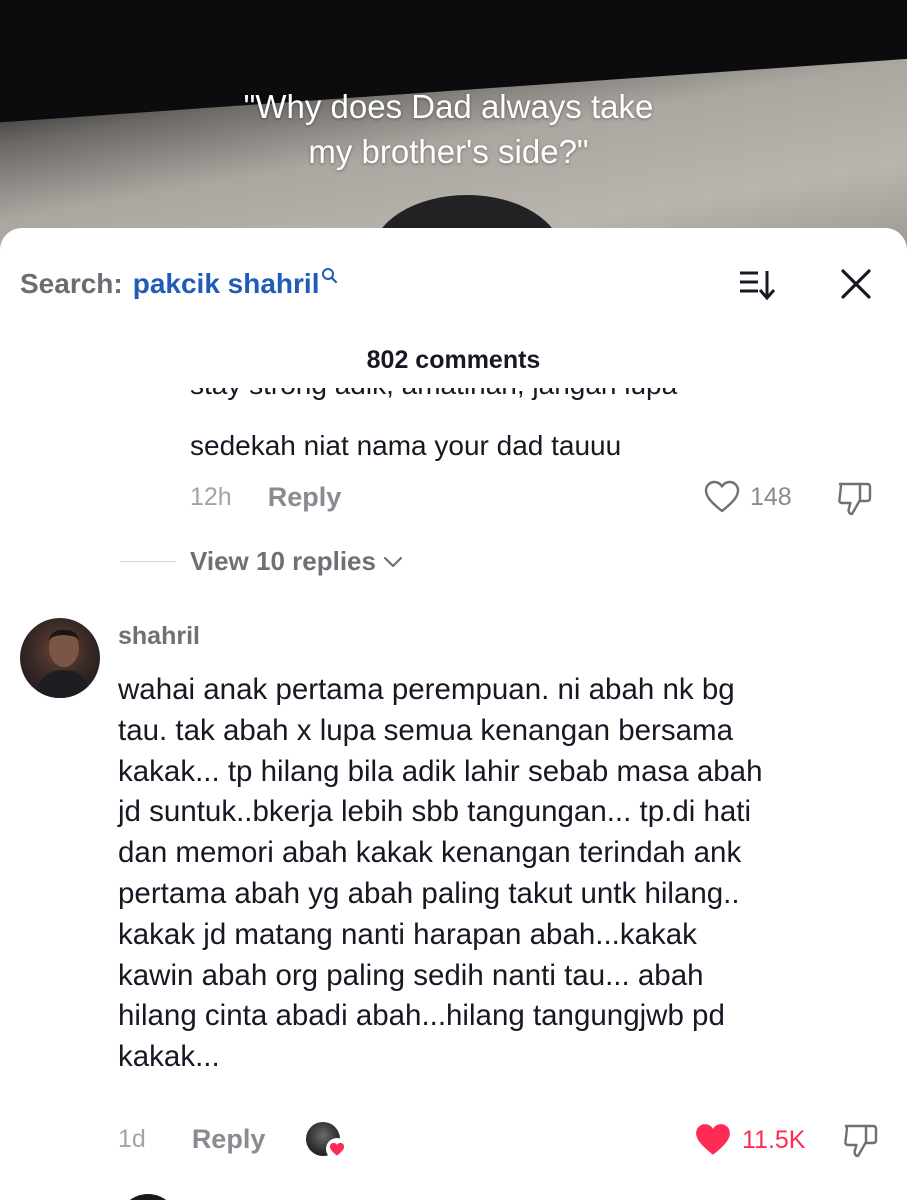 This screenshot has width=907, height=1200. What do you see at coordinates (856, 284) in the screenshot?
I see `close-icon` at bounding box center [856, 284].